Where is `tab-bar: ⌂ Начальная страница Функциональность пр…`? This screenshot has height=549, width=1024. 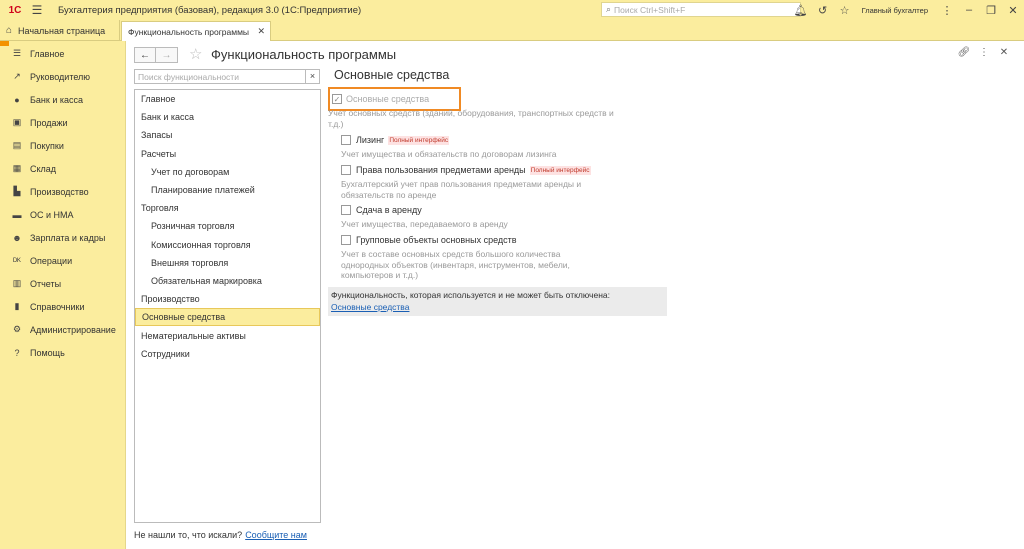 tab-bar: ⌂ Начальная страница Функциональность пр… is located at coordinates (512, 30).